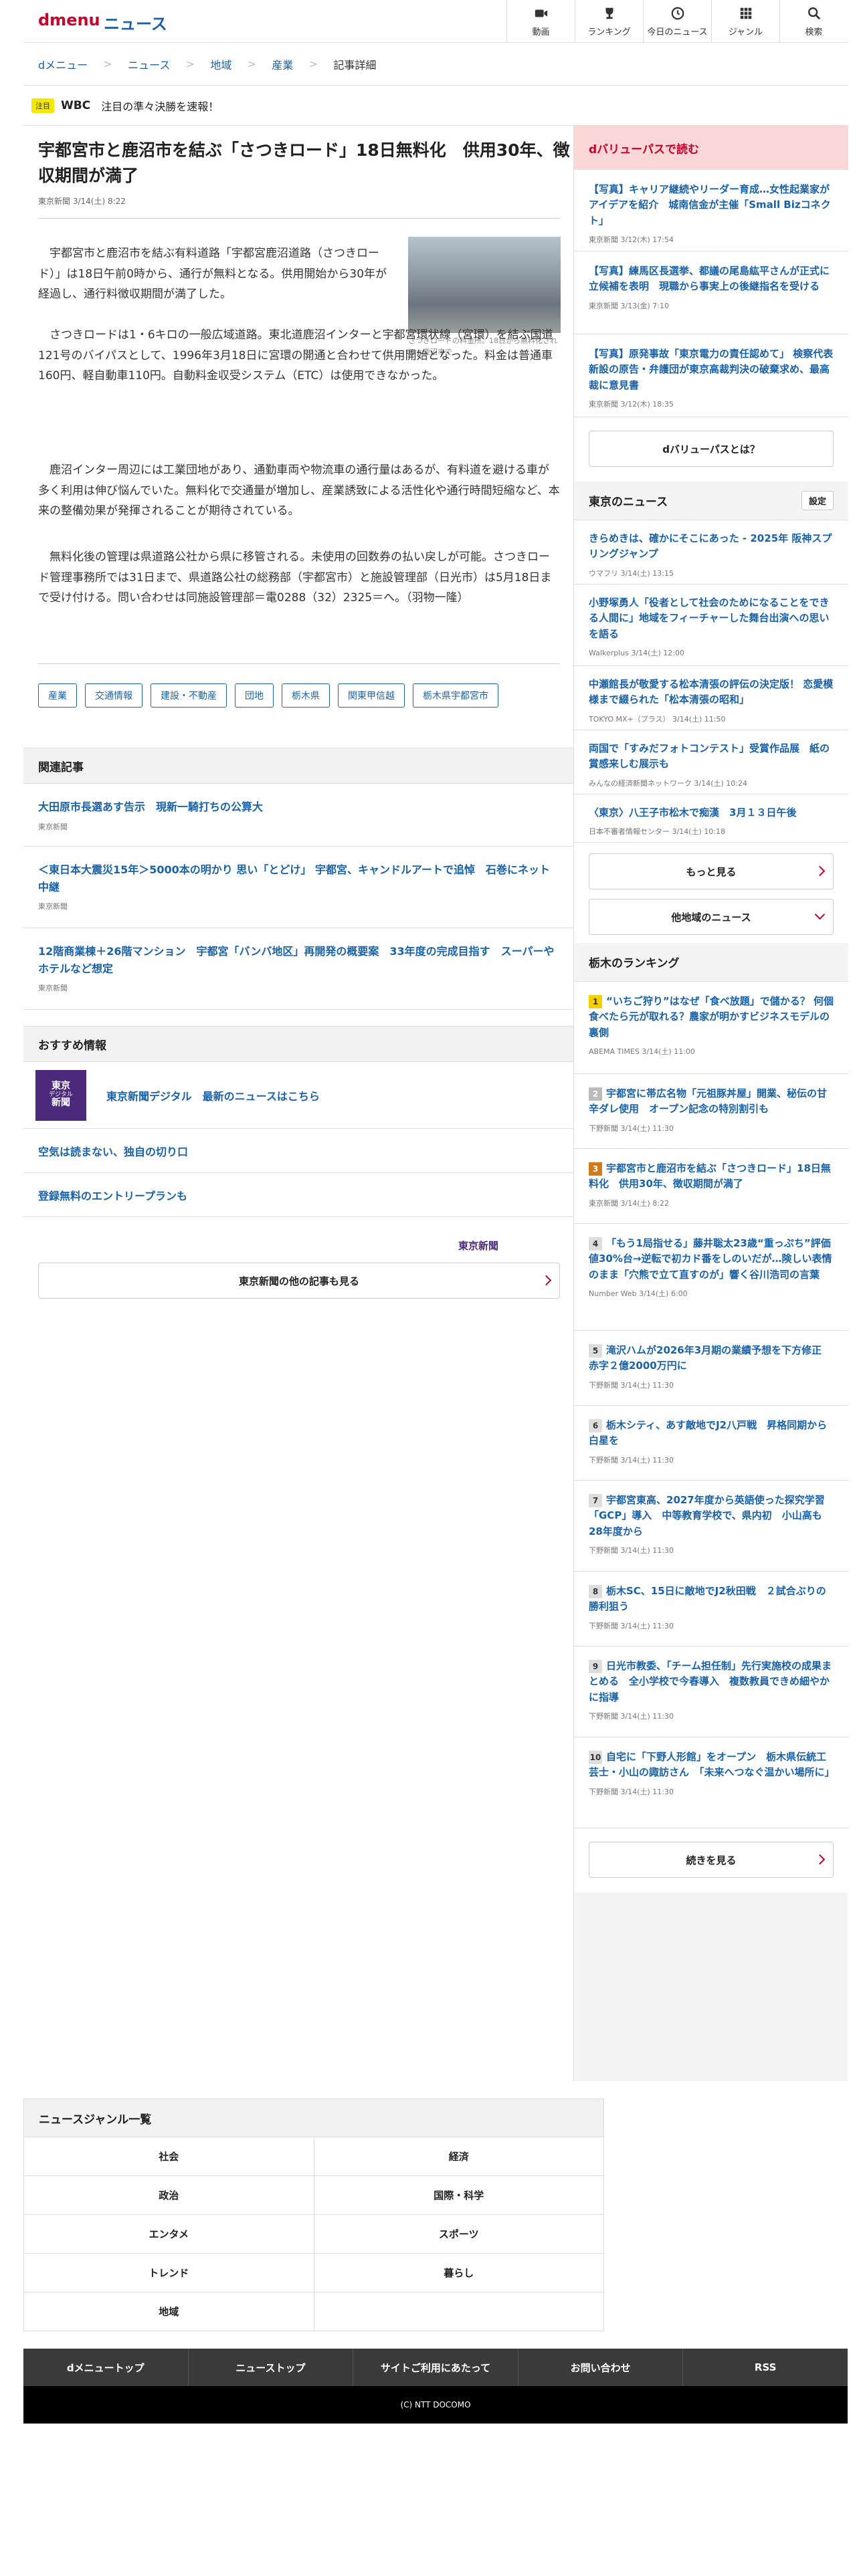 The height and width of the screenshot is (2576, 859). What do you see at coordinates (459, 2273) in the screenshot?
I see `genre-life: 暮らし` at bounding box center [459, 2273].